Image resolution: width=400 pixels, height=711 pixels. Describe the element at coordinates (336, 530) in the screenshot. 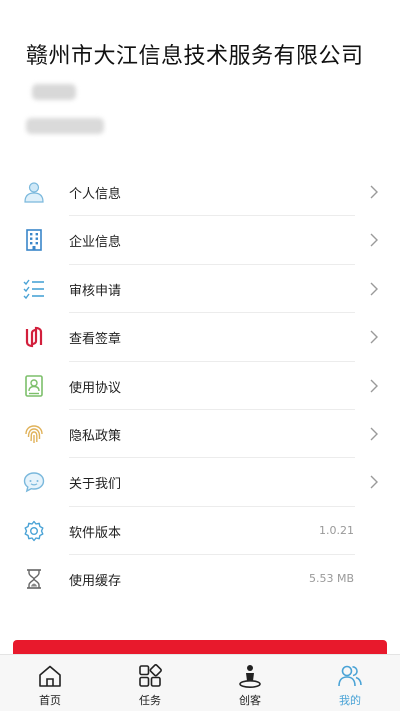

I see `version-value: 1.0.21` at that location.